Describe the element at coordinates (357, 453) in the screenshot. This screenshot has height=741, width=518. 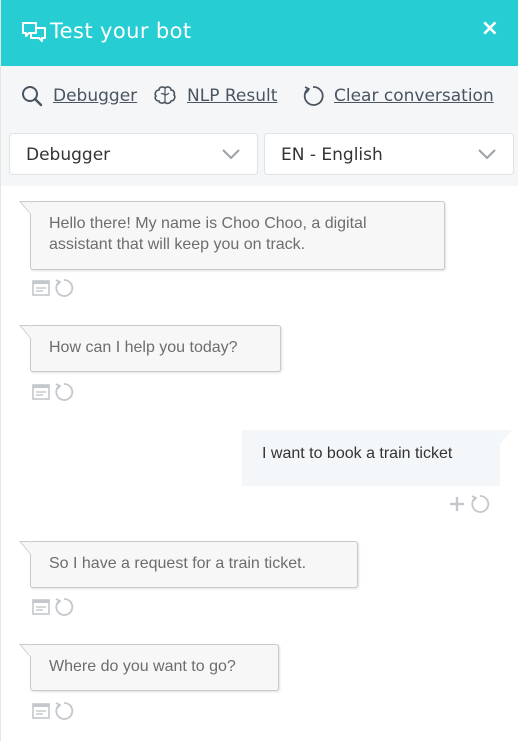
I see `message-text: I want to book a train ticket` at that location.